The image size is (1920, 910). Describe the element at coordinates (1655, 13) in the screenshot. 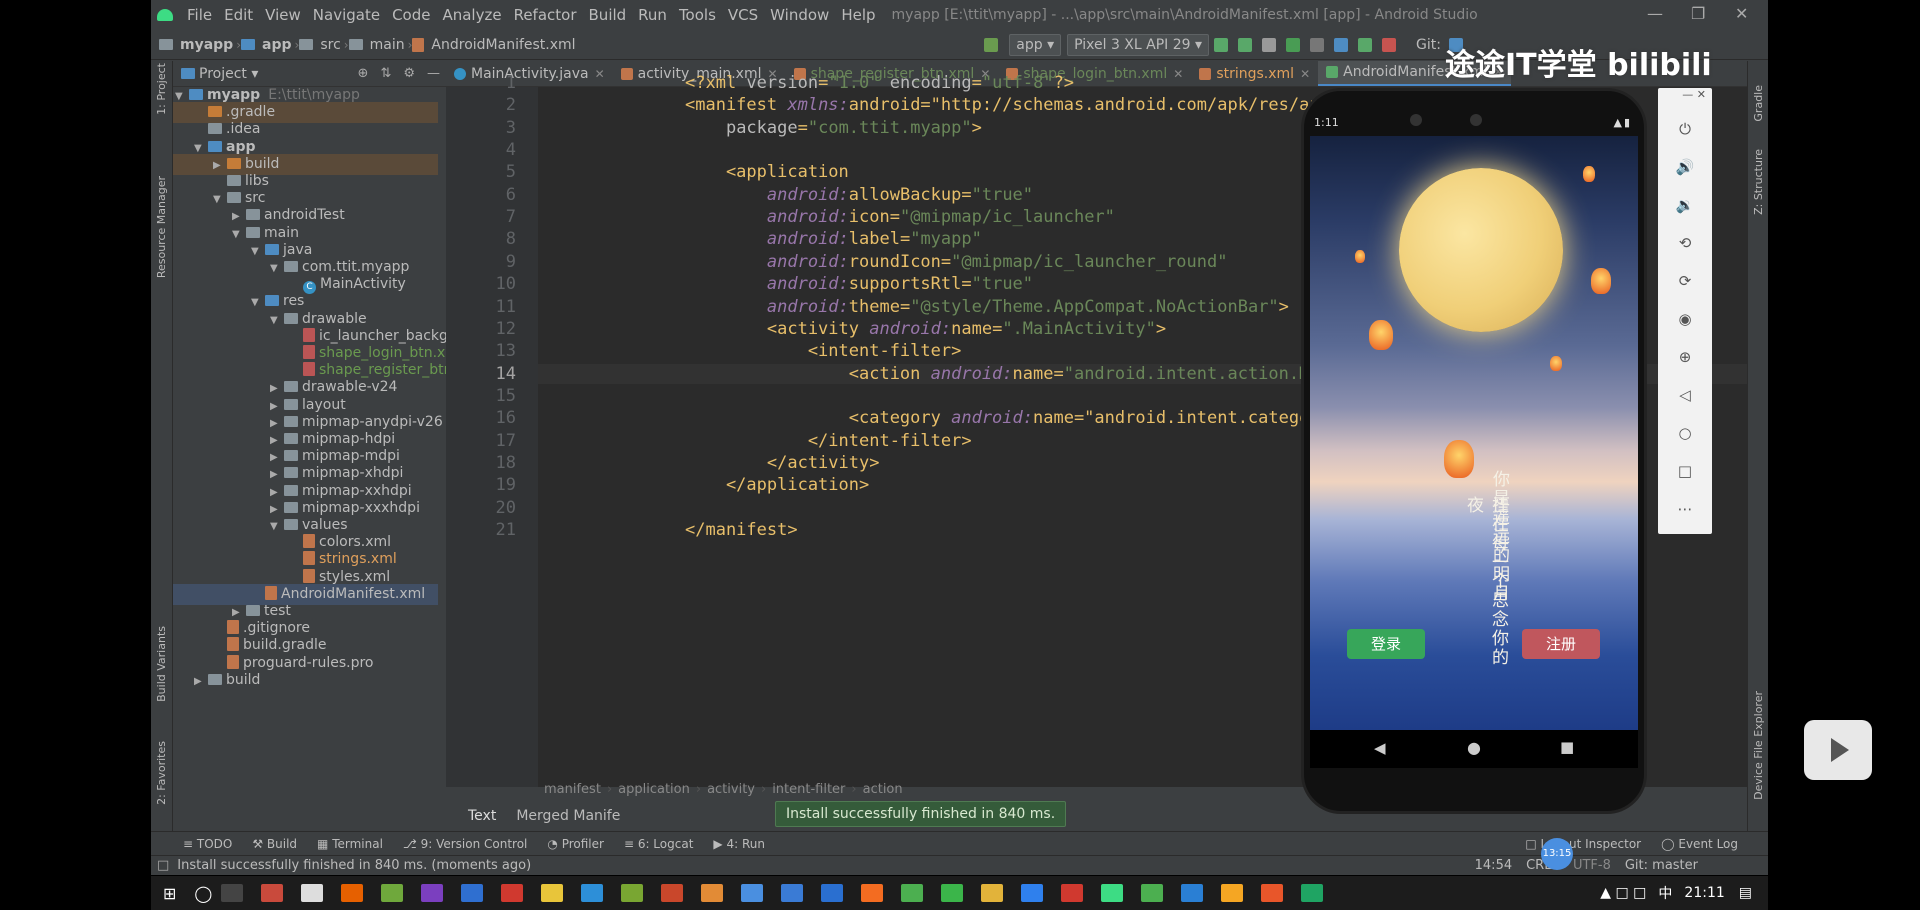

I see `minimize-icon: —` at that location.